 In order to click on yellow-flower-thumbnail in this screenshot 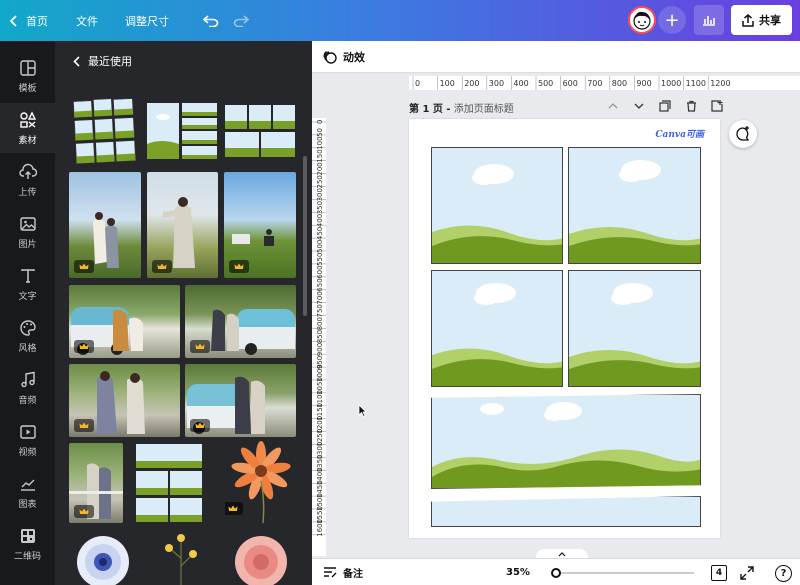, I will do `click(181, 556)`.